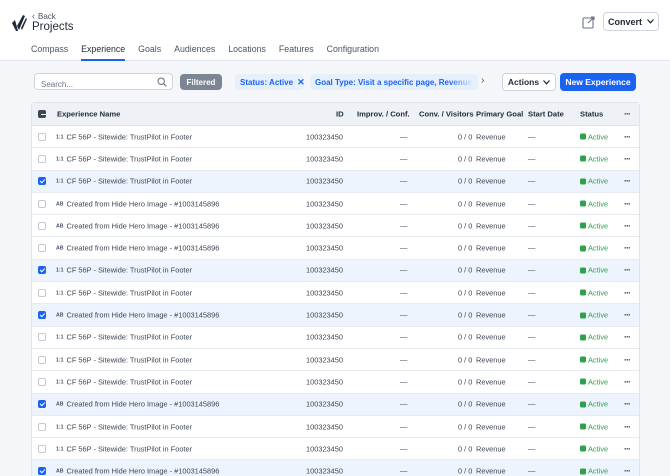 This screenshot has width=670, height=476. What do you see at coordinates (589, 22) in the screenshot?
I see `share-icon` at bounding box center [589, 22].